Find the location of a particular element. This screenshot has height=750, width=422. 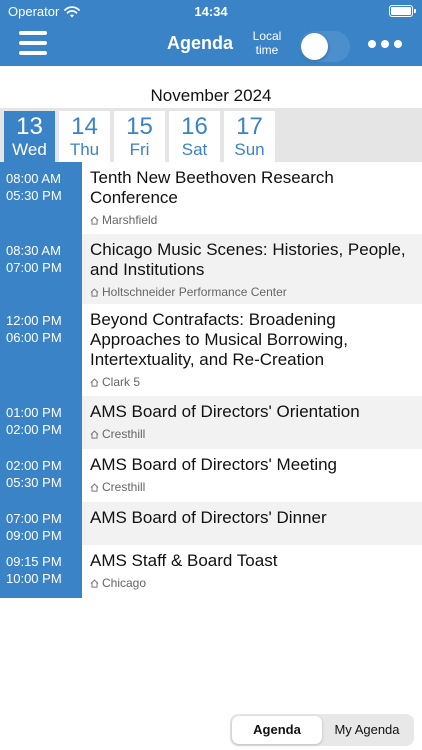

page-title: Agenda is located at coordinates (199, 43).